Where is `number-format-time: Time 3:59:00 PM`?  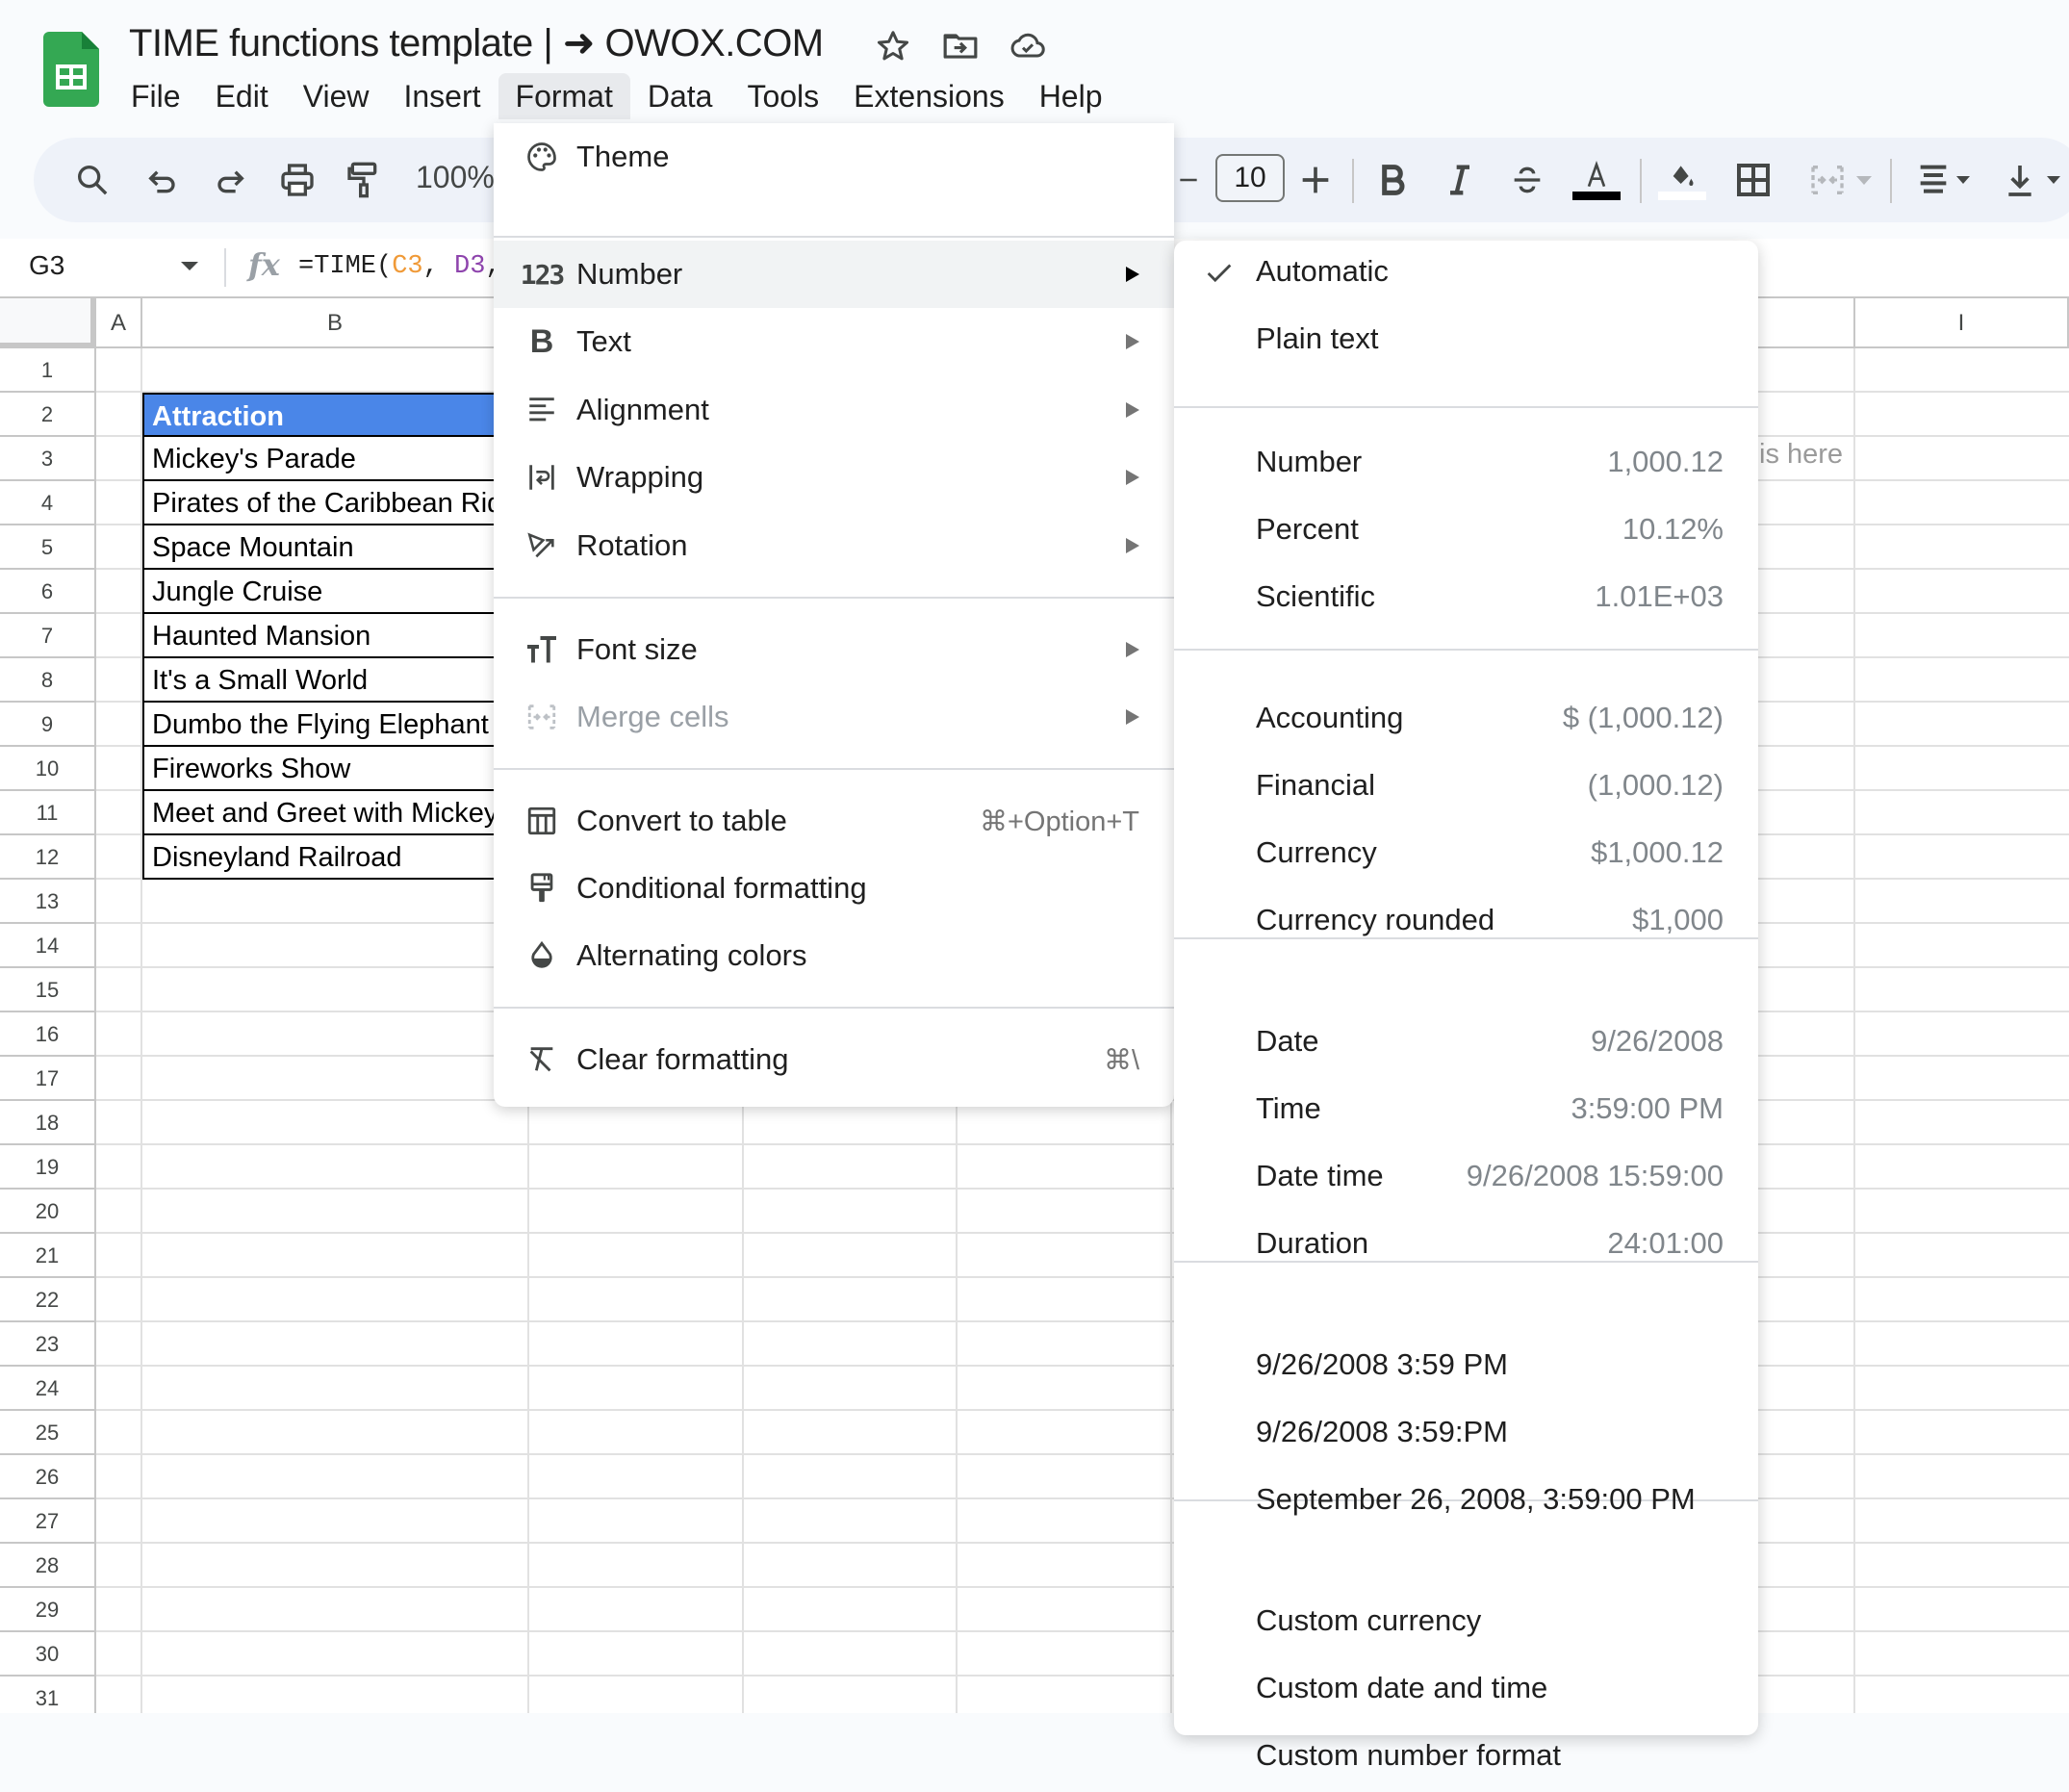
number-format-time: Time 3:59:00 PM is located at coordinates (1466, 1111).